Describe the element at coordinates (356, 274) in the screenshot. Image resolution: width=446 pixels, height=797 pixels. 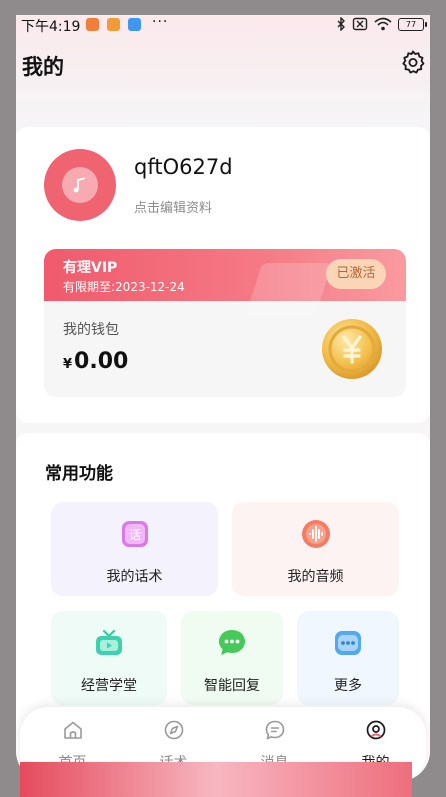
I see `vip-status-badge: 已激活` at that location.